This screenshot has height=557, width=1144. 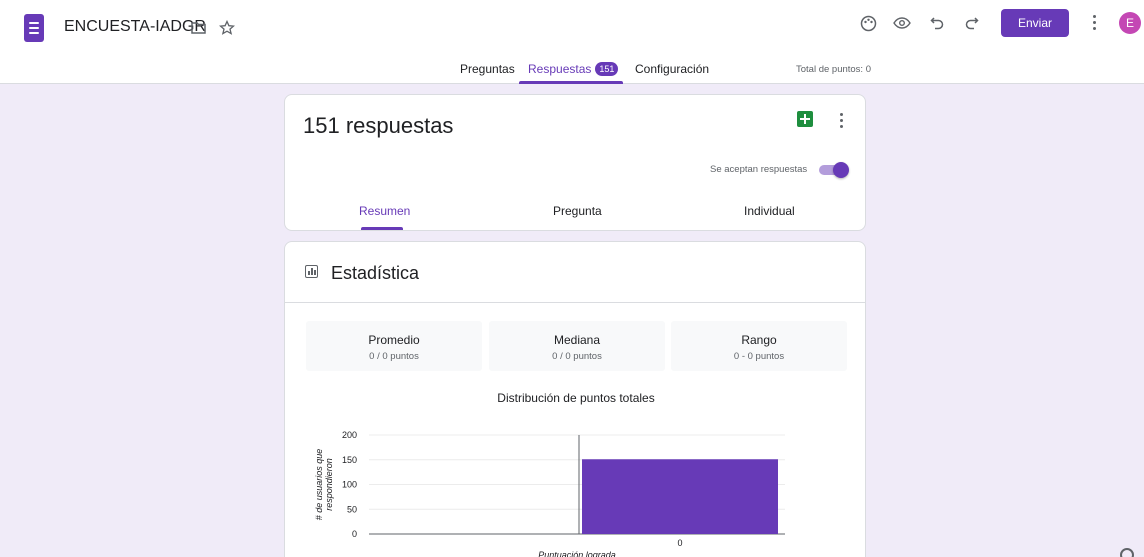 What do you see at coordinates (394, 356) in the screenshot?
I see `stat-average-value: 0 / 0 puntos` at bounding box center [394, 356].